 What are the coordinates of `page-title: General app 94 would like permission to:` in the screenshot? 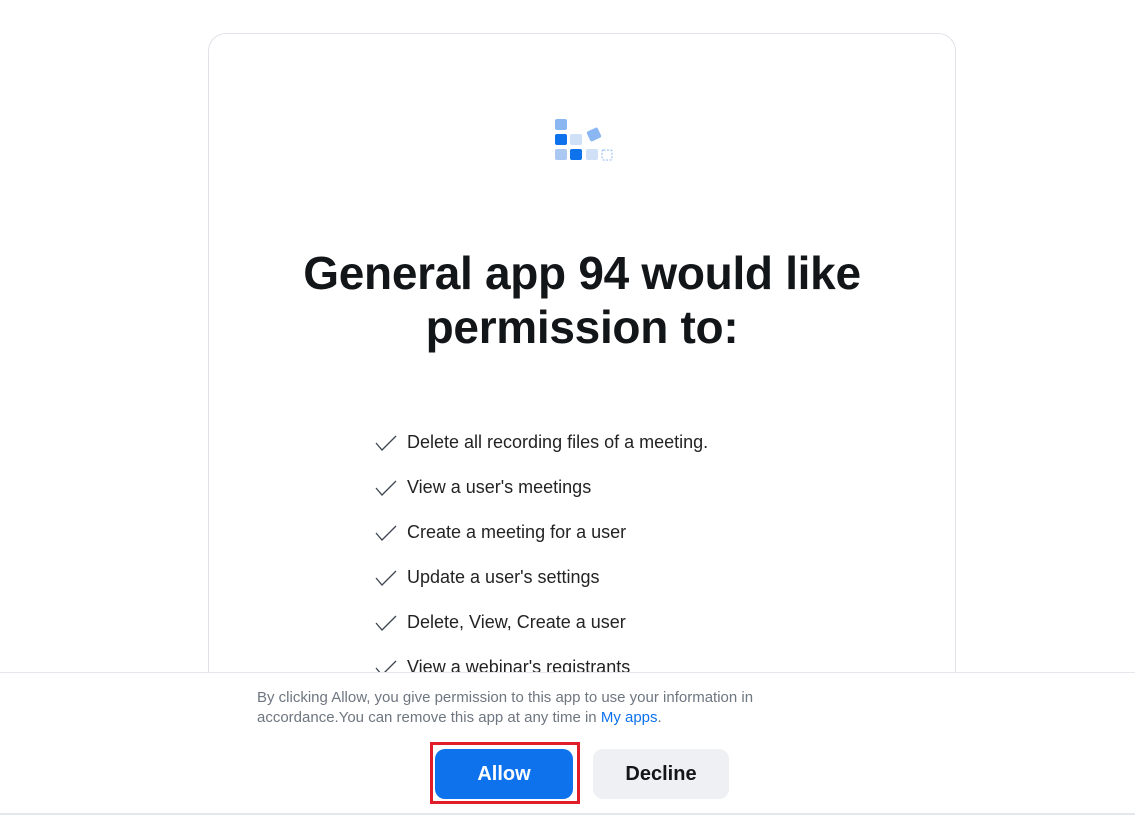 It's located at (582, 300).